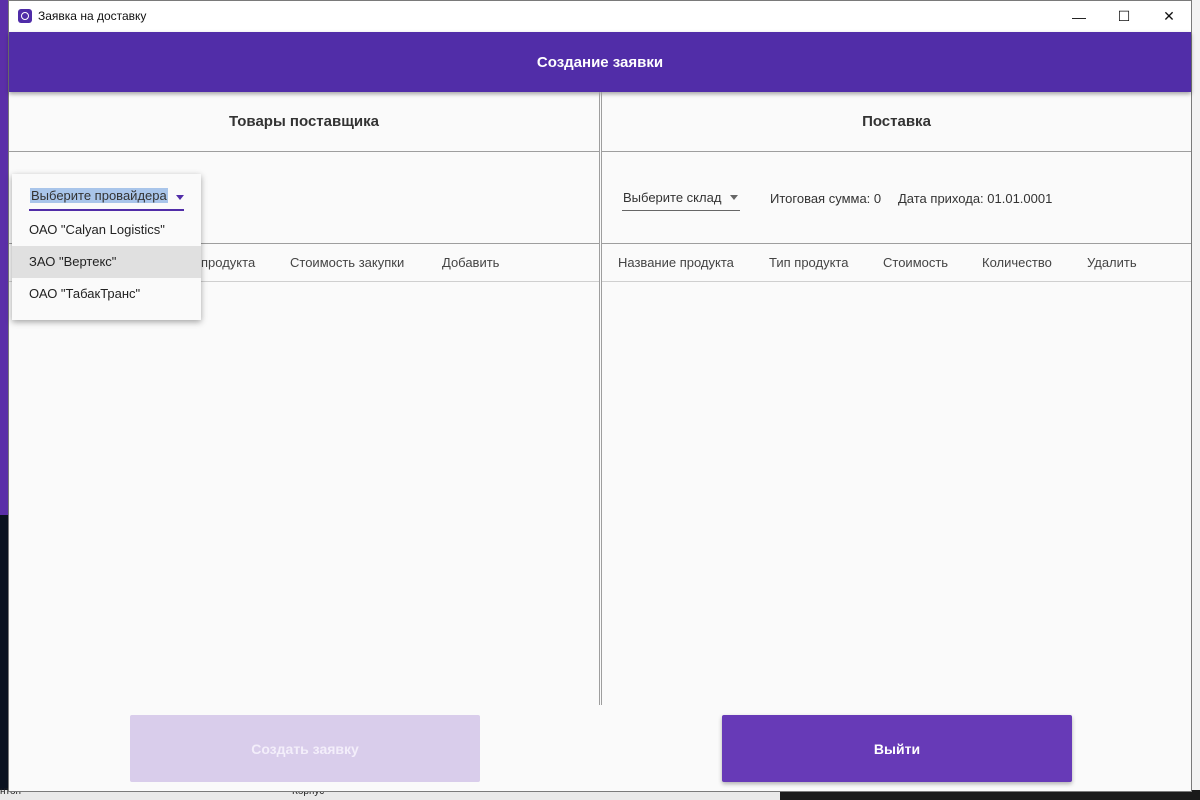  Describe the element at coordinates (672, 197) in the screenshot. I see `warehouse-select-label: Выберите склад` at that location.